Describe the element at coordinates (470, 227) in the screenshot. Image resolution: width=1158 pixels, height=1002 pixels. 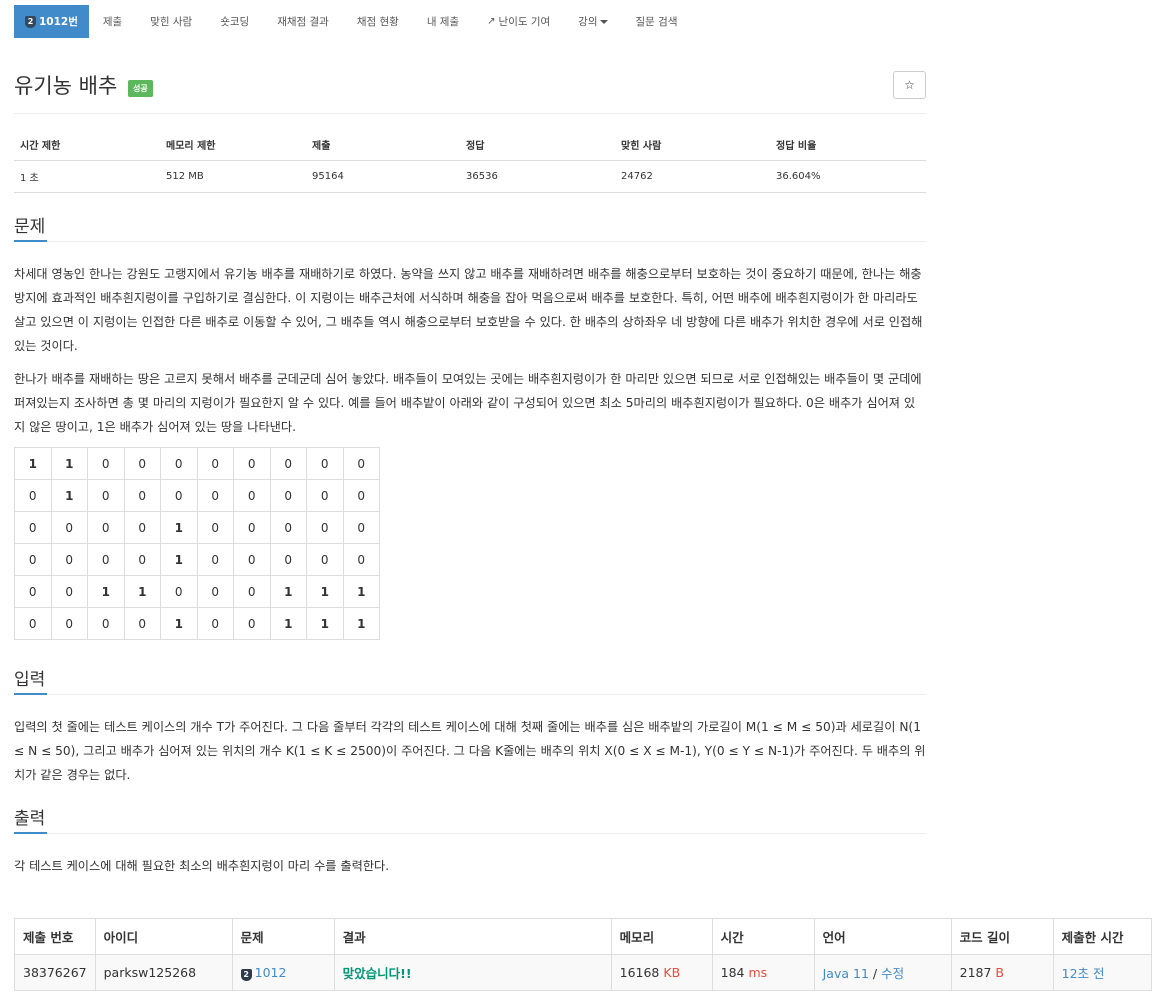
I see `description-heading: 문제` at that location.